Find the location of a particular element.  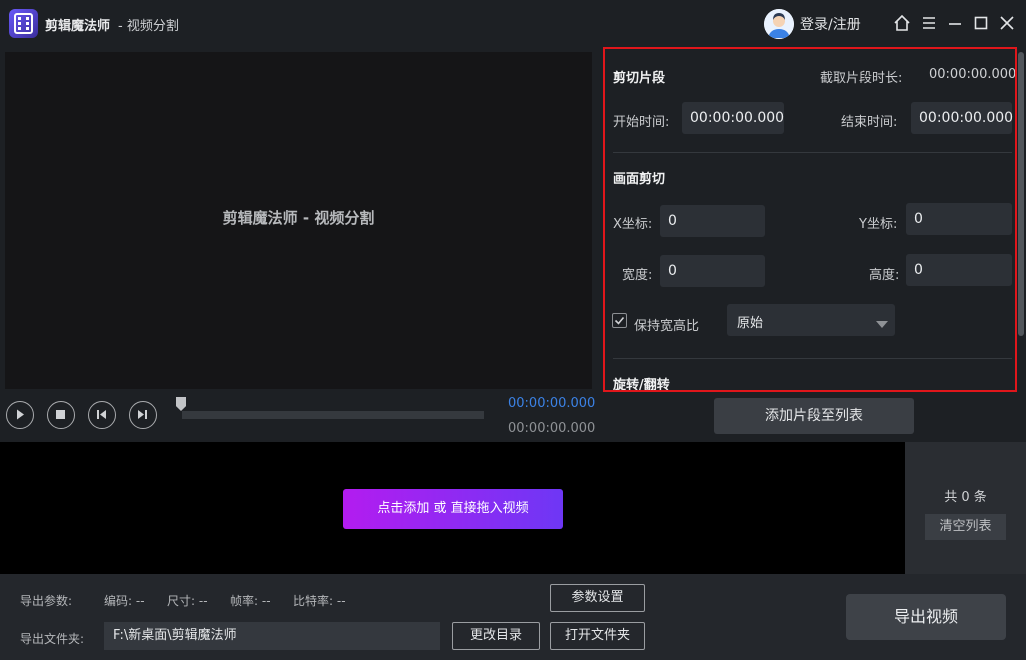

progress-track is located at coordinates (333, 415).